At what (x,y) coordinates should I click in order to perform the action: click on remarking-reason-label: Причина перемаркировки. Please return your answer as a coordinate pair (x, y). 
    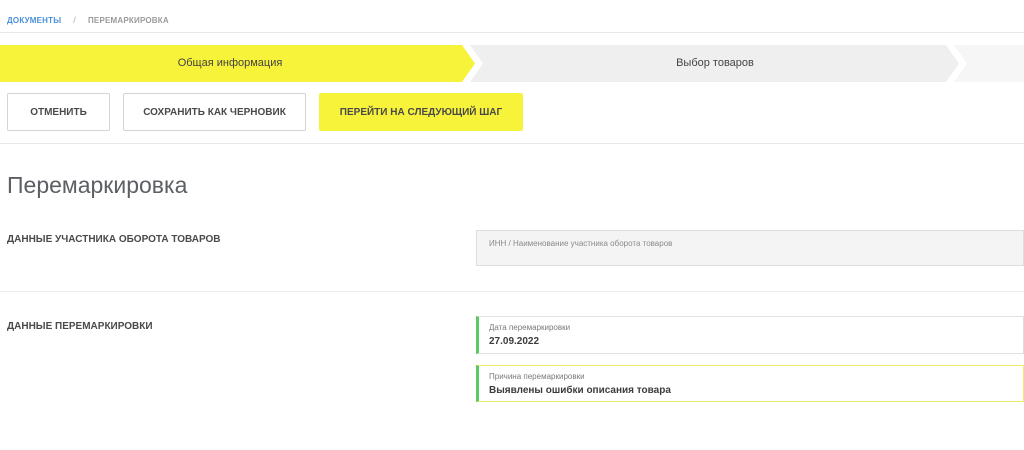
    Looking at the image, I should click on (537, 376).